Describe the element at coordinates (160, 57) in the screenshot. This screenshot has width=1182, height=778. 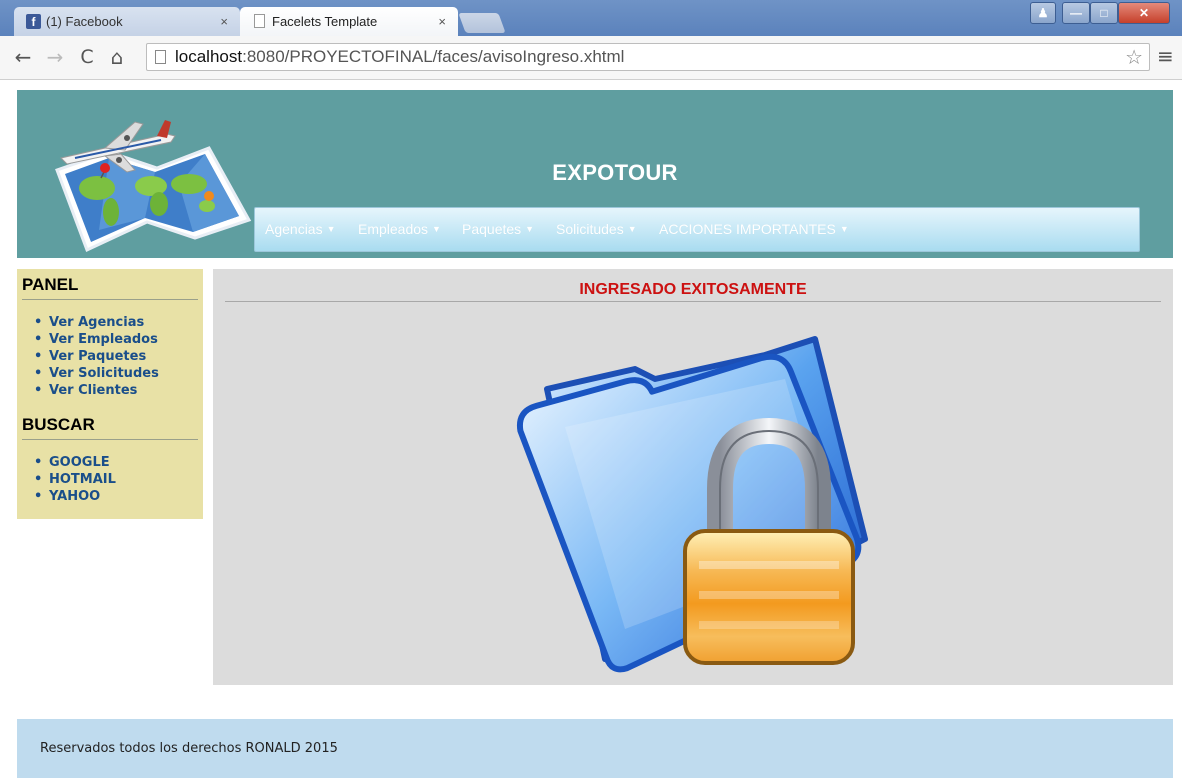
I see `document-icon` at that location.